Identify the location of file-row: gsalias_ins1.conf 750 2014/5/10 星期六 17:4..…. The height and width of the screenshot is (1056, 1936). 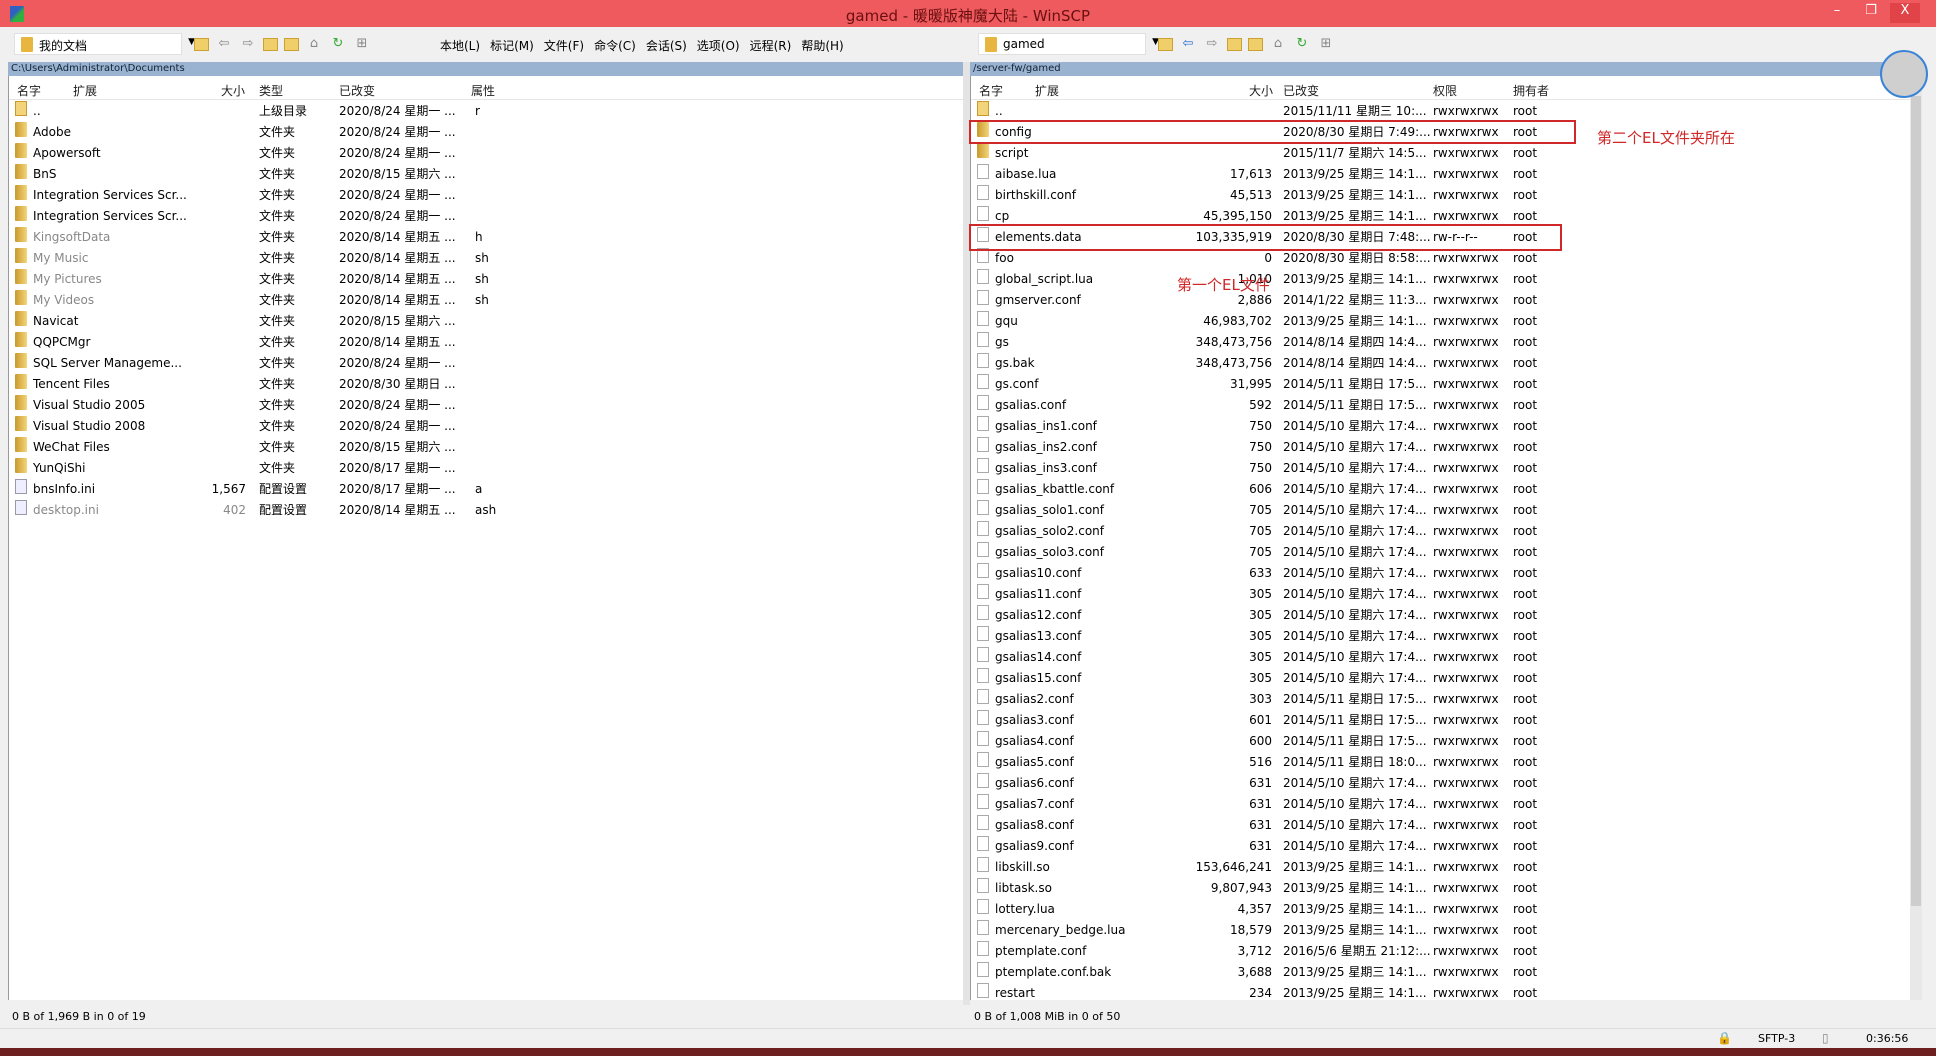
(1440, 426).